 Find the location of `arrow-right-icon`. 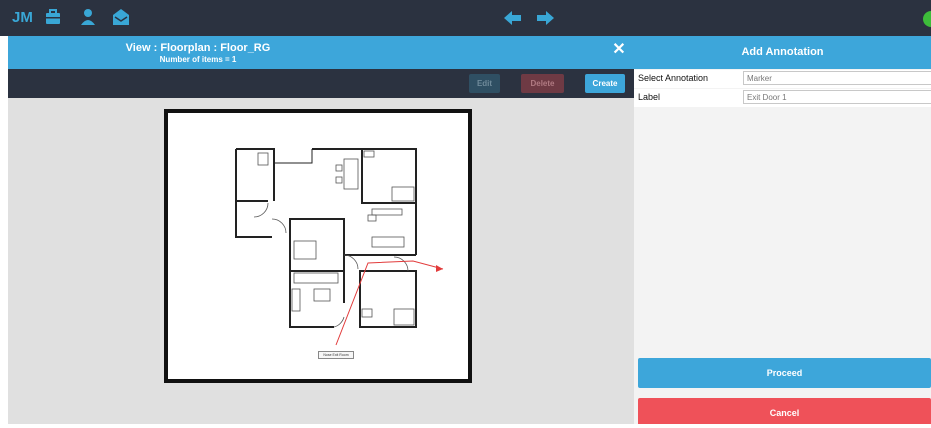

arrow-right-icon is located at coordinates (545, 18).